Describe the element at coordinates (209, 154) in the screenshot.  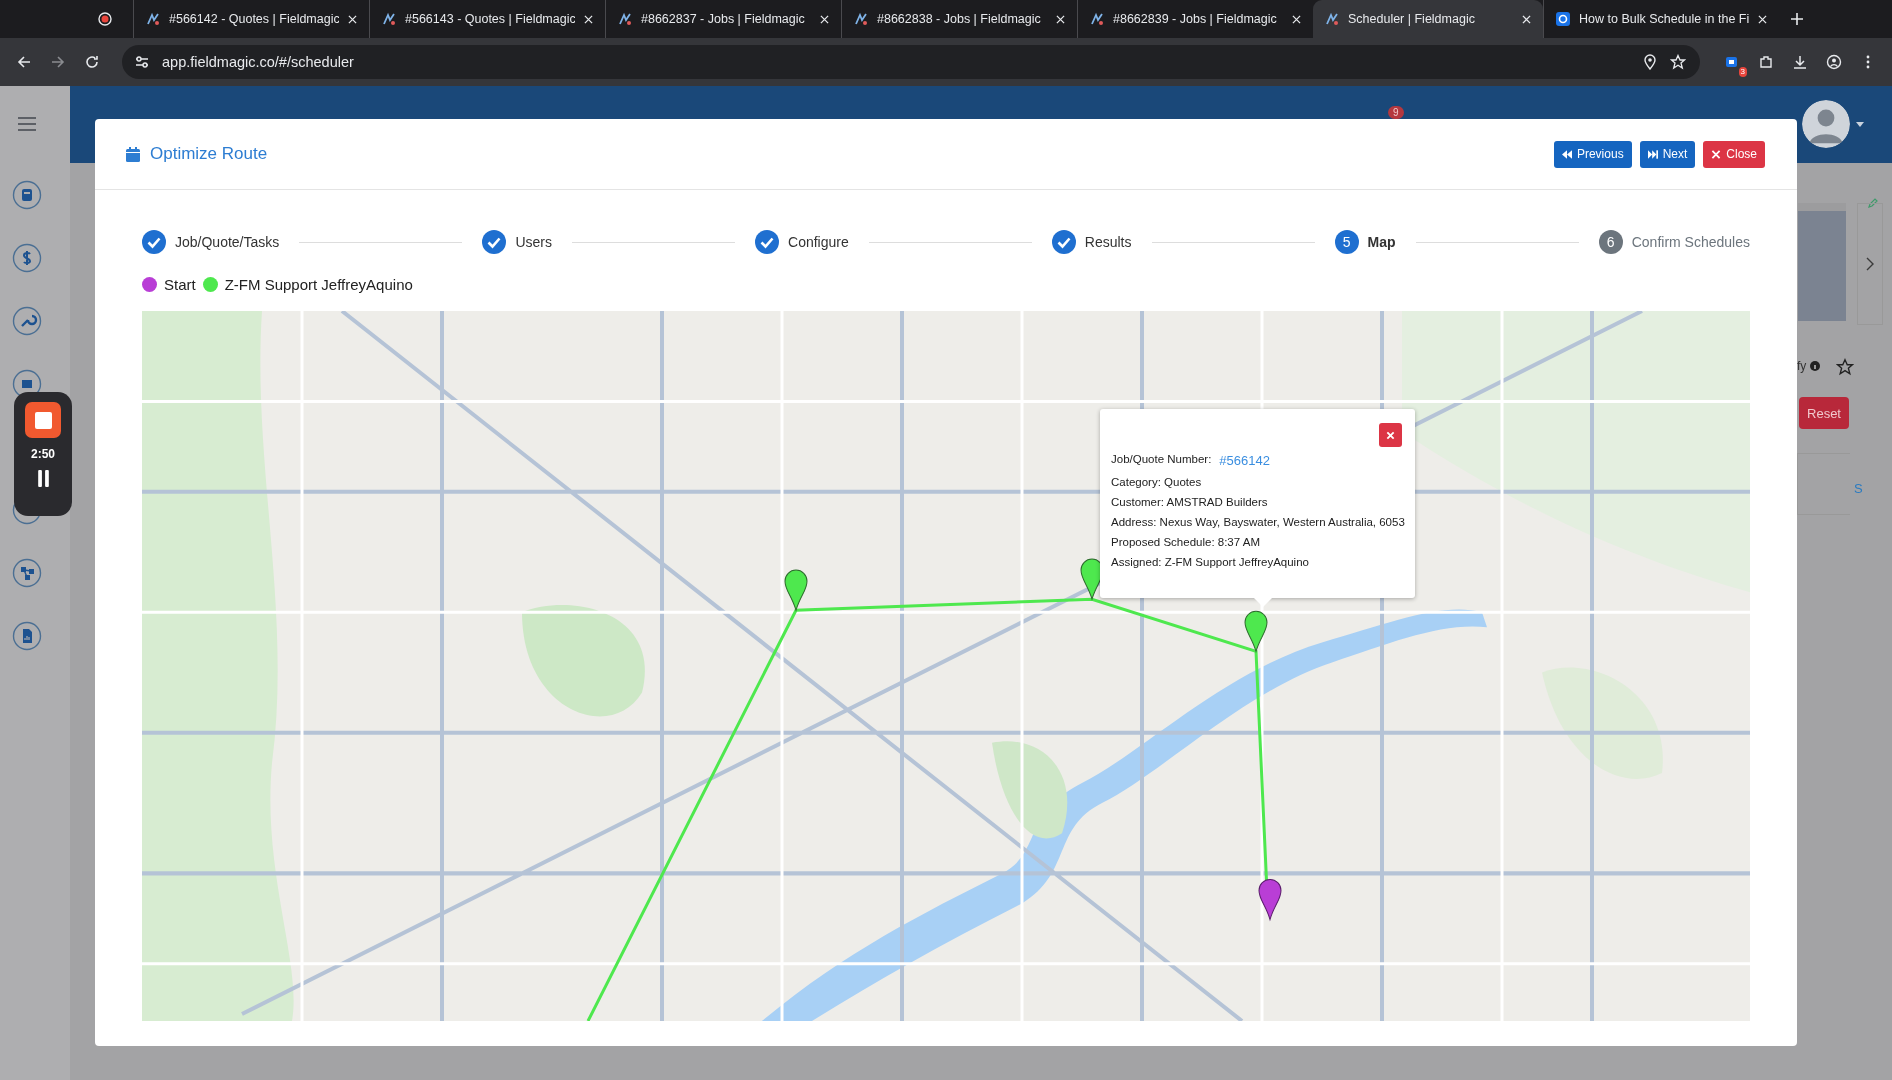
I see `dialog-title: Optimize Route` at that location.